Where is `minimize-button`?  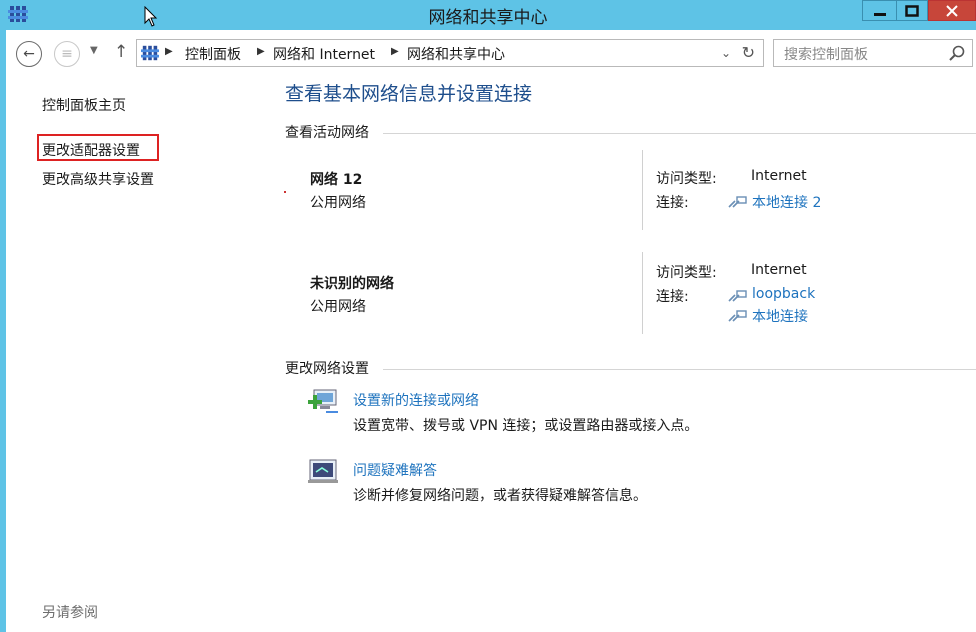 minimize-button is located at coordinates (879, 10).